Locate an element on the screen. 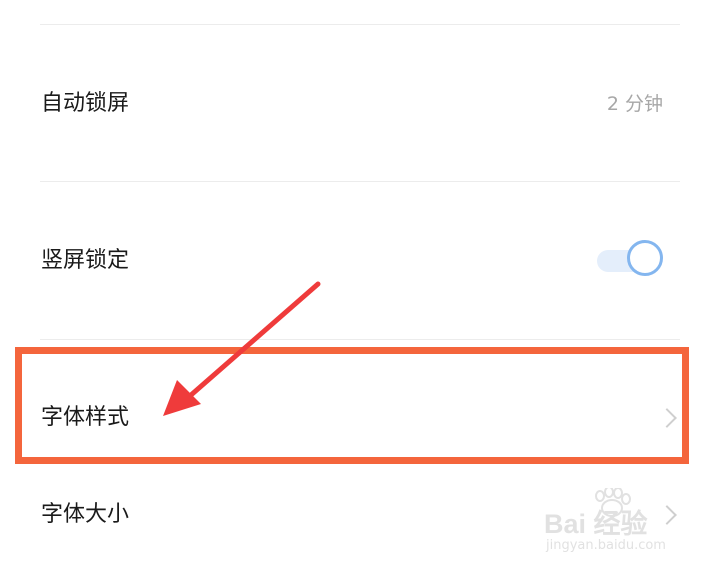 This screenshot has height=567, width=713. toggle-knob is located at coordinates (645, 258).